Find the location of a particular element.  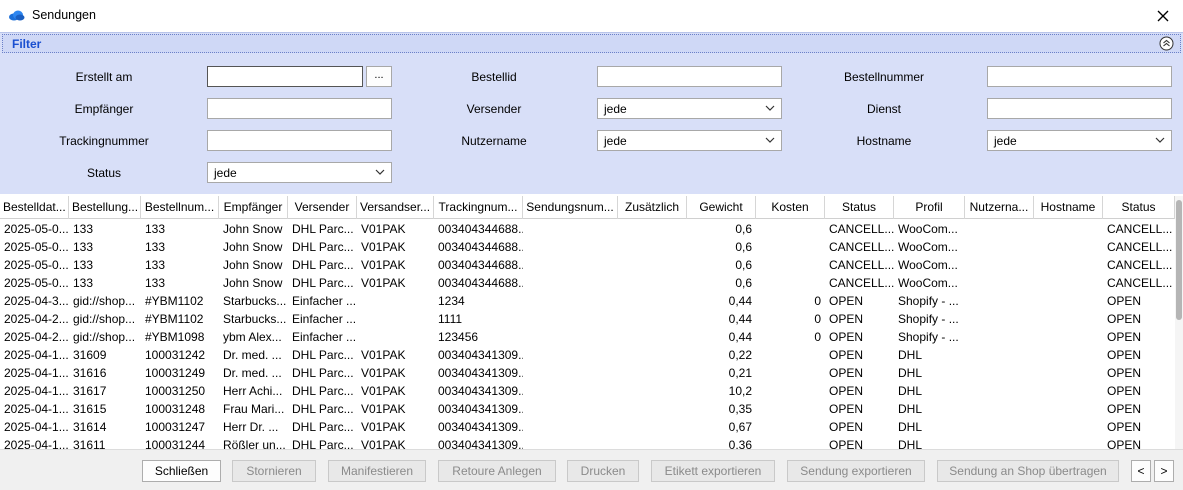

cancel-shipment-button: Stornieren is located at coordinates (274, 471).